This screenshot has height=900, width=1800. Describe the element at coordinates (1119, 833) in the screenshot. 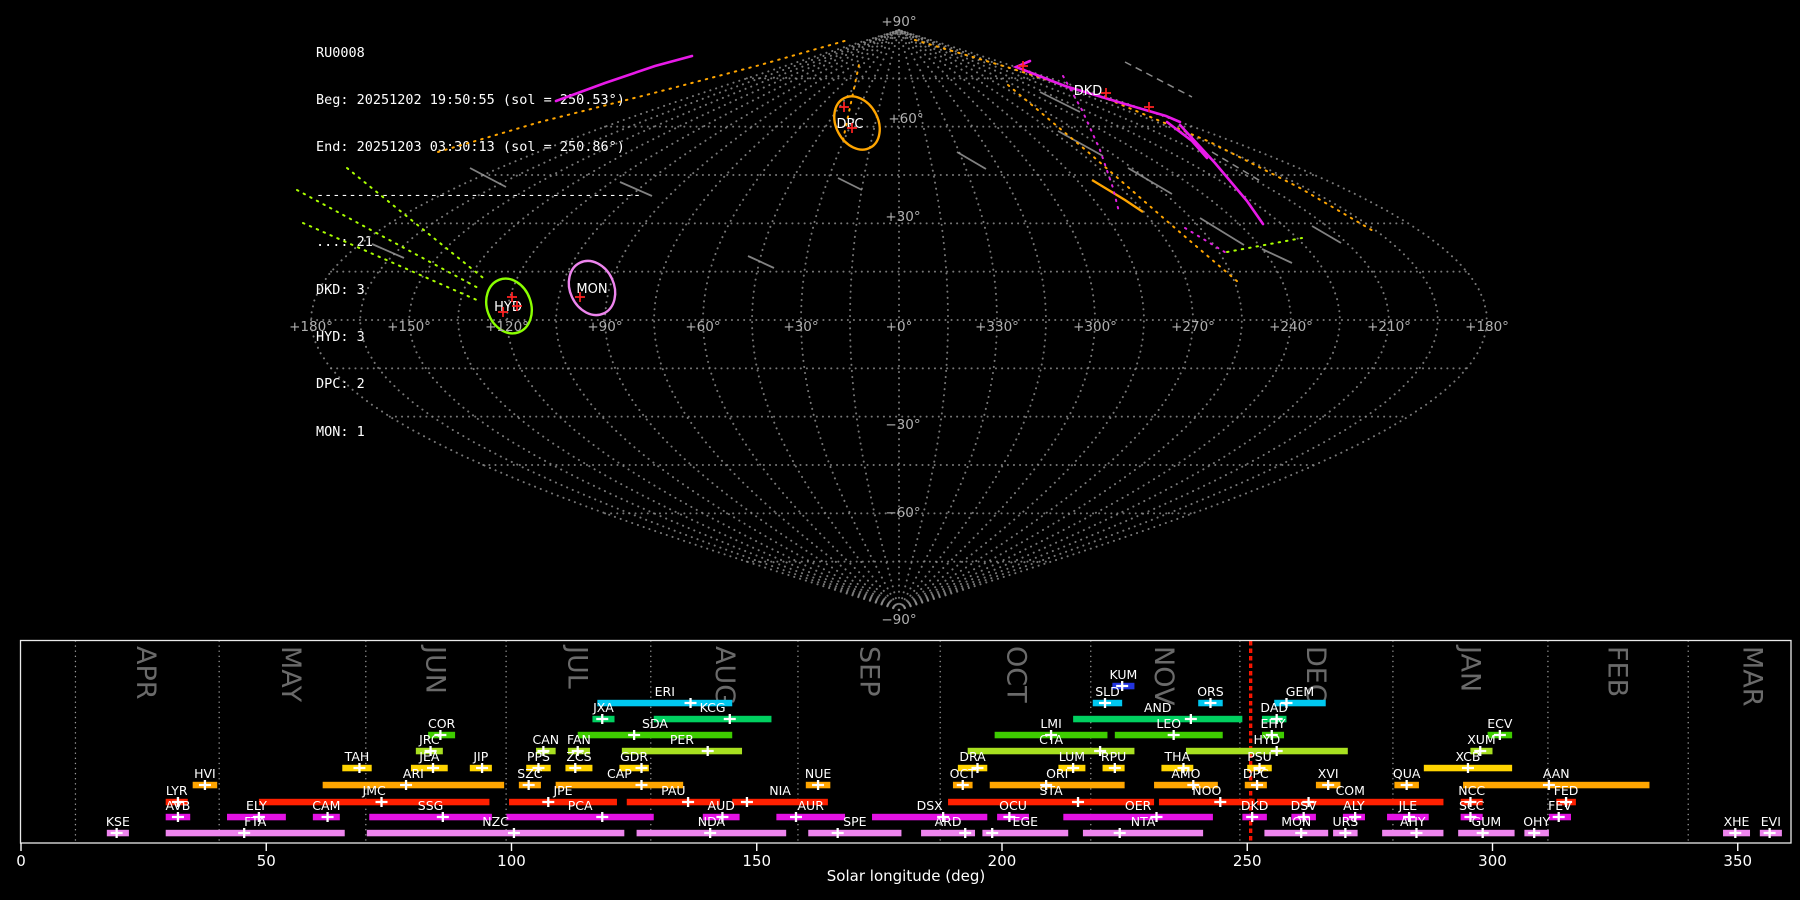

I see `shower-peak-cross-NTA` at that location.